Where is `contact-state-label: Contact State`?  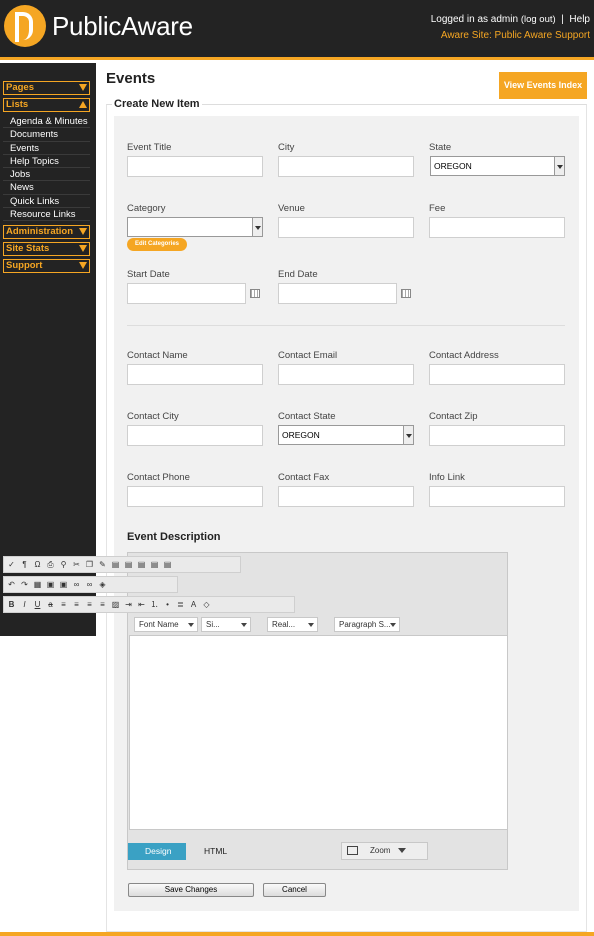 contact-state-label: Contact State is located at coordinates (307, 416).